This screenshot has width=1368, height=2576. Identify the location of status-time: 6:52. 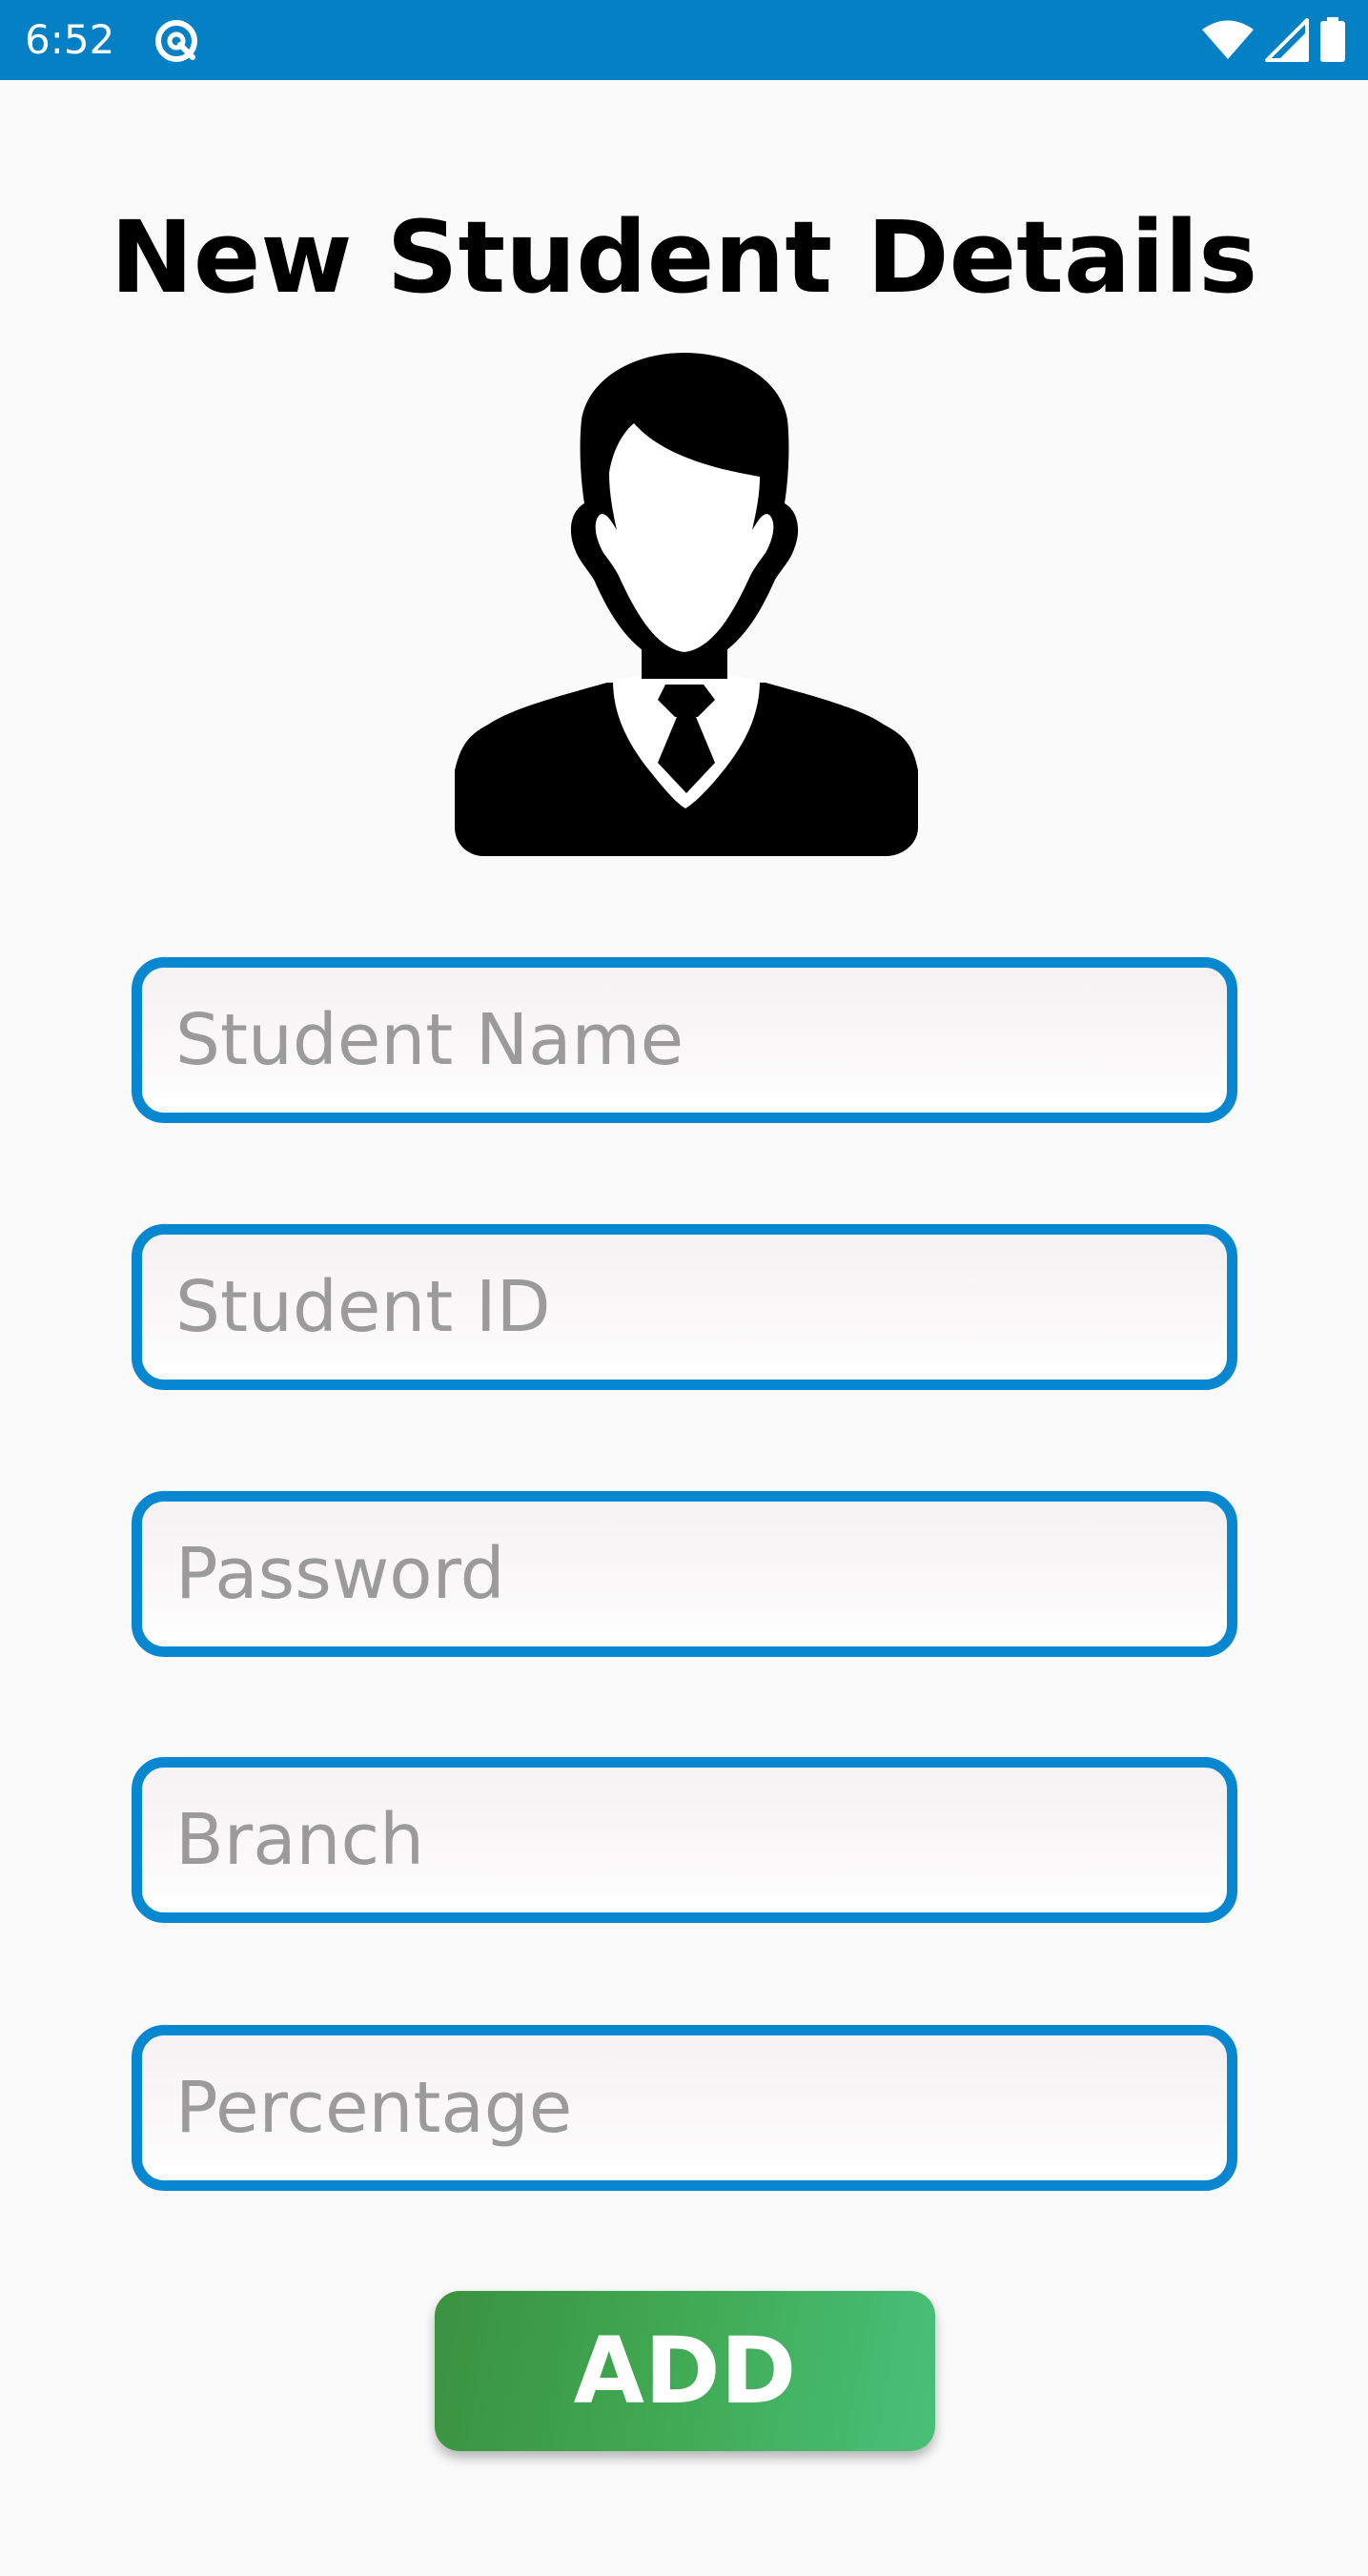
(70, 40).